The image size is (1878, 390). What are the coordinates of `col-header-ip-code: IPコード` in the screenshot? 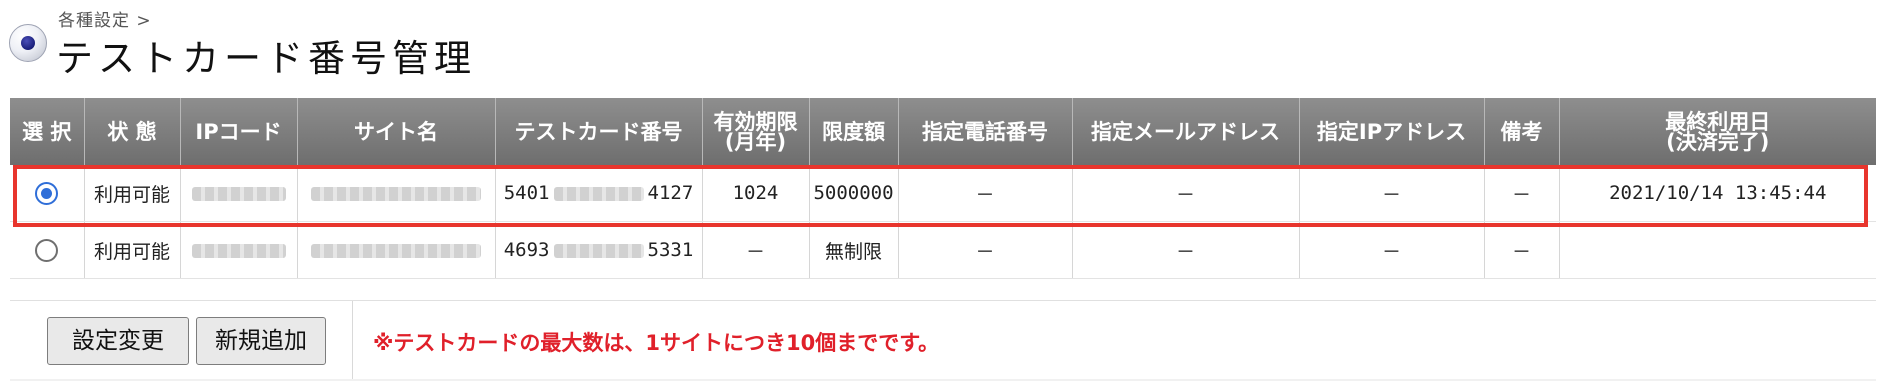 It's located at (239, 131).